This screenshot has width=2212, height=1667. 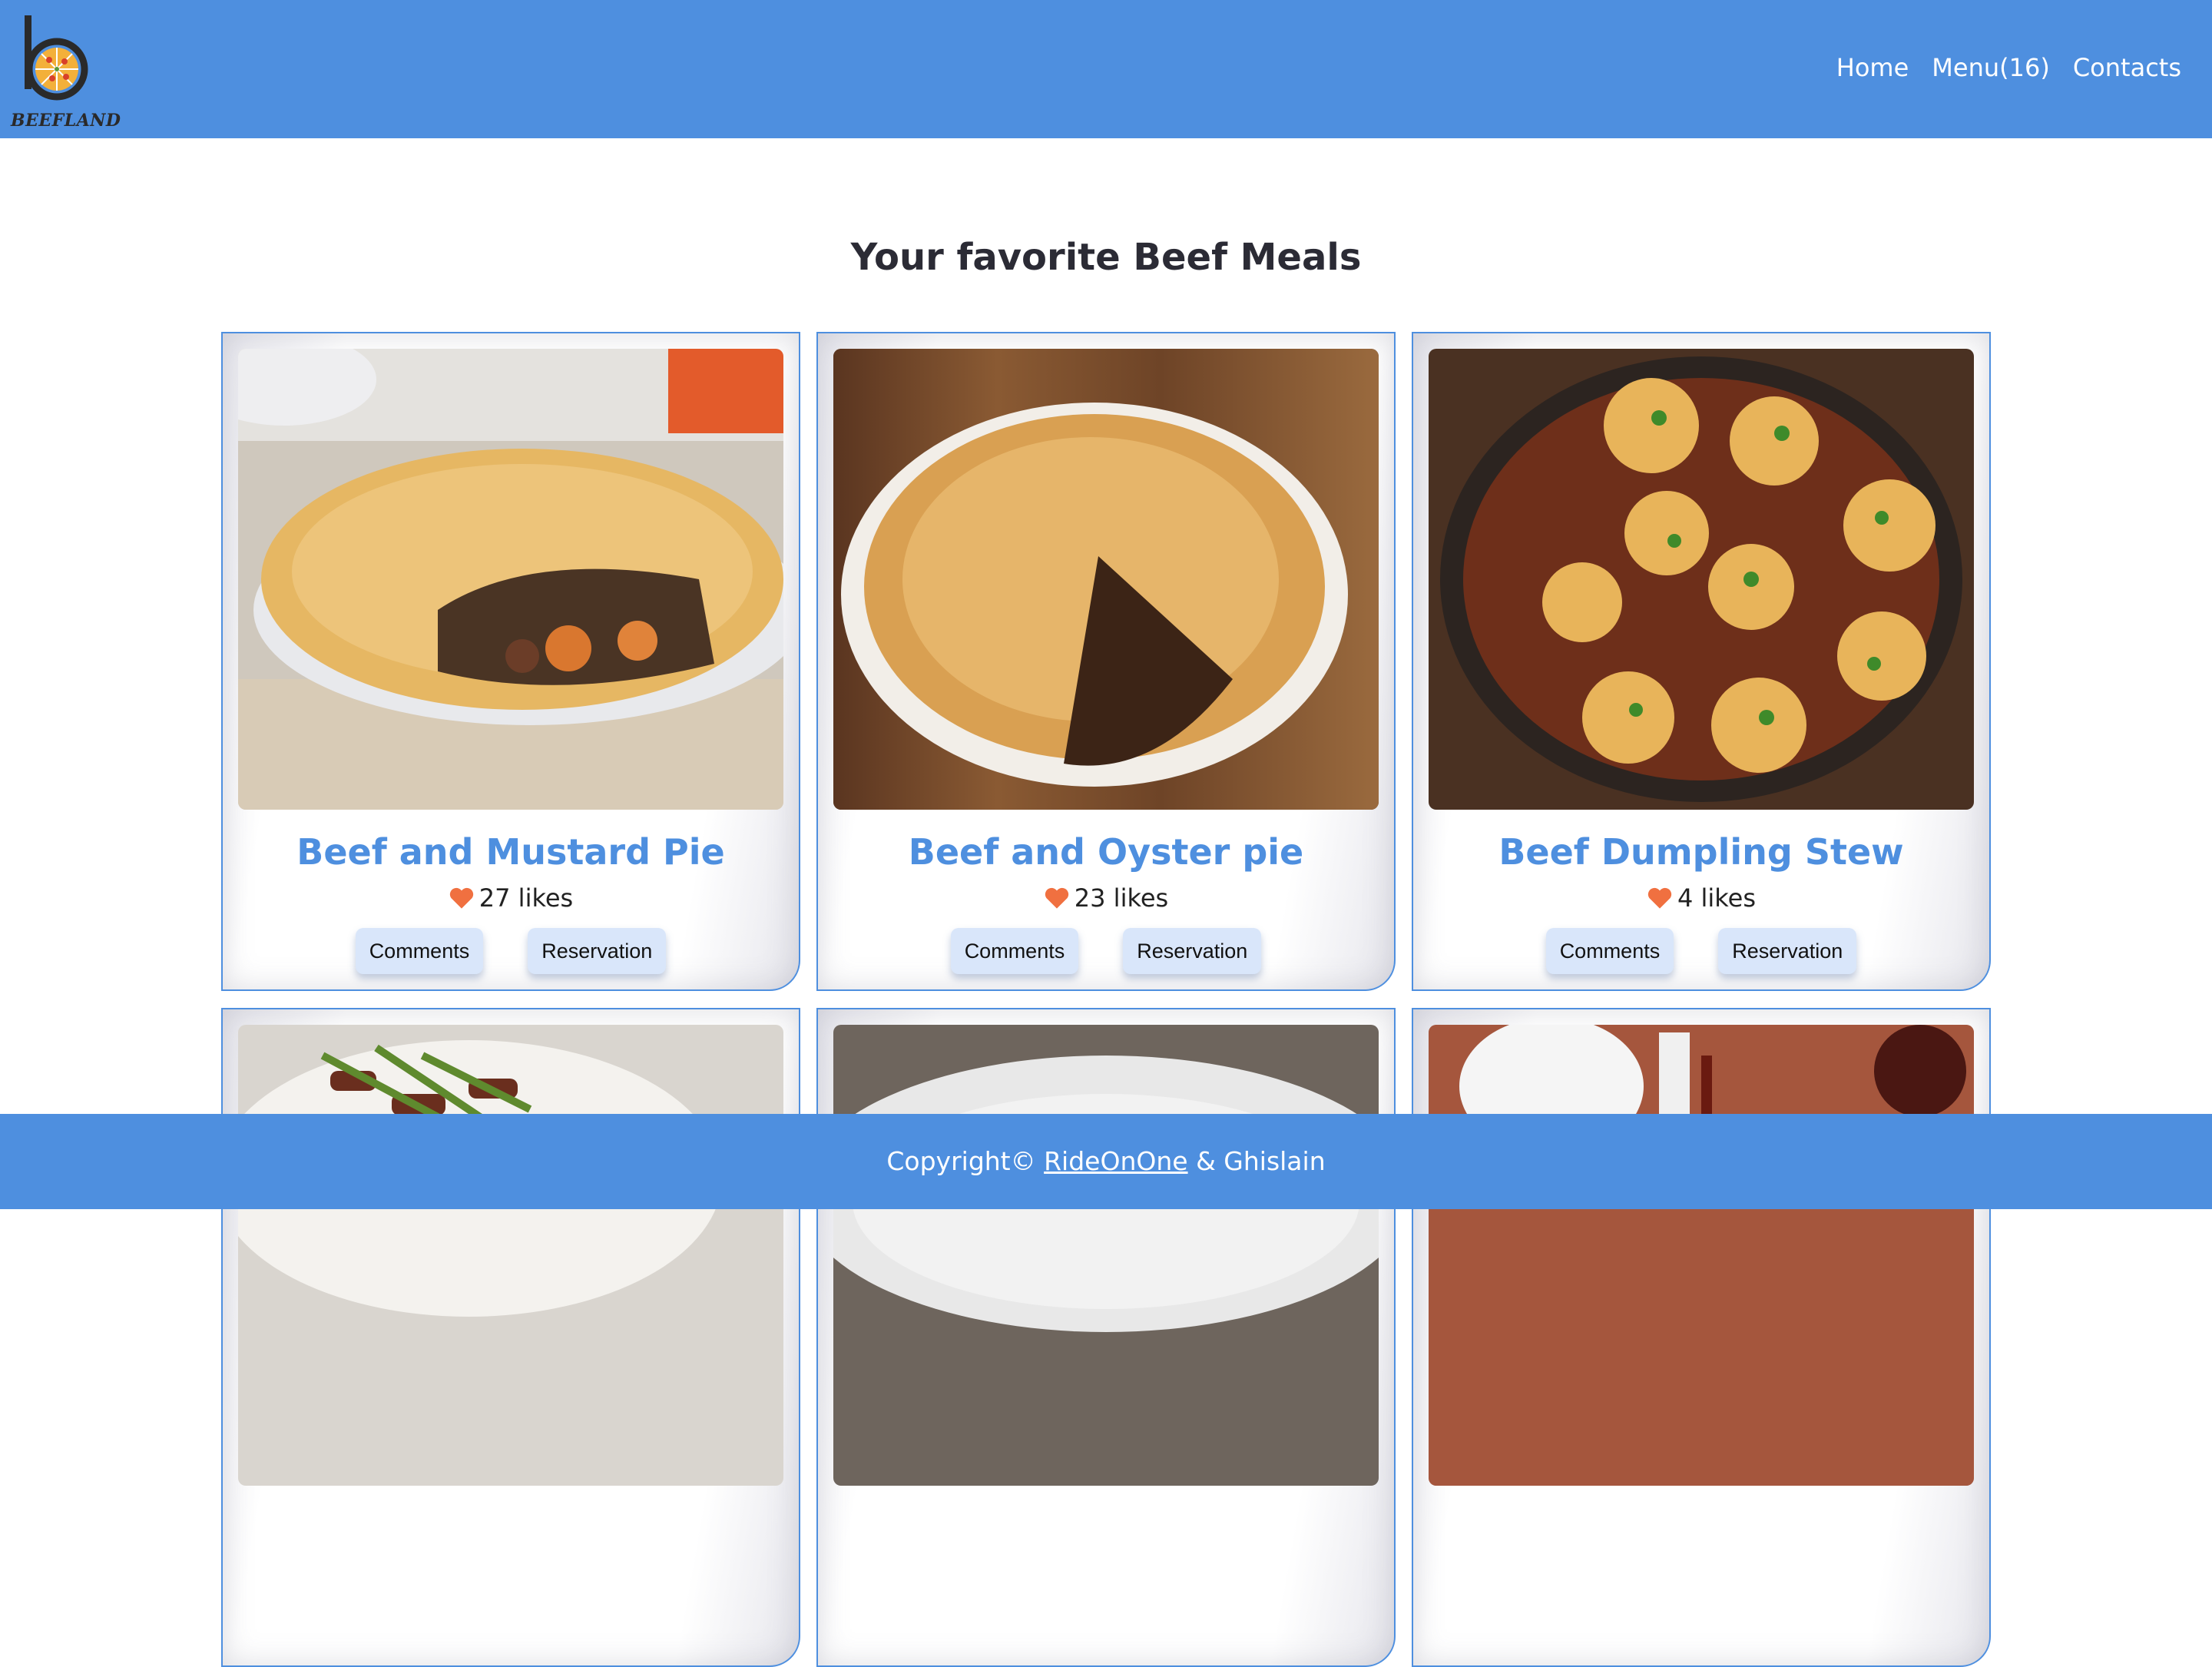 I want to click on author-text: & Ghislain, so click(x=1261, y=1161).